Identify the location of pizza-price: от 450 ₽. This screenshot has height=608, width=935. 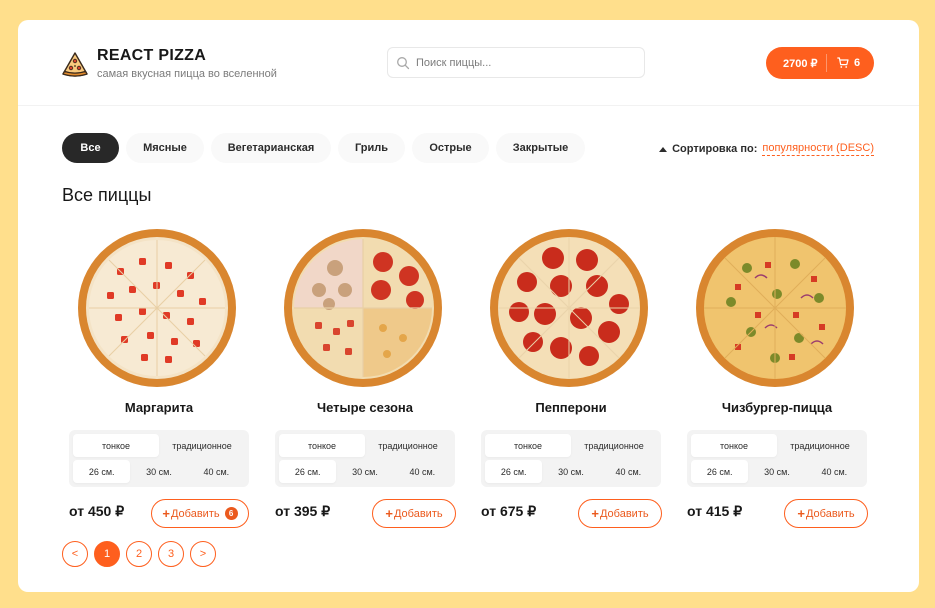
(97, 511).